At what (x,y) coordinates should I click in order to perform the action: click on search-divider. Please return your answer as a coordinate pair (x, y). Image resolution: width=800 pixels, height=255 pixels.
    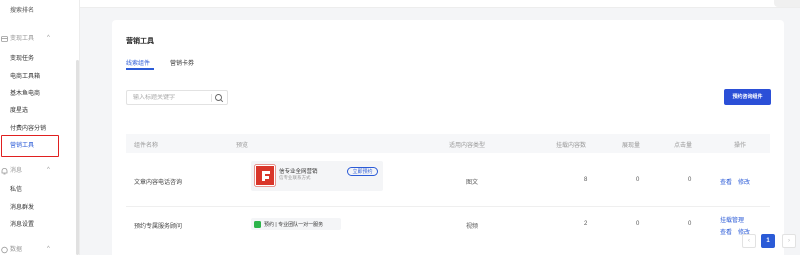
    Looking at the image, I should click on (211, 98).